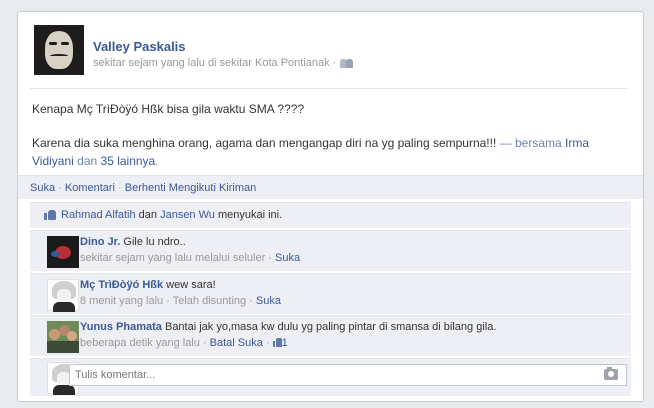  What do you see at coordinates (100, 242) in the screenshot?
I see `commenter-name: Dino Jr.` at bounding box center [100, 242].